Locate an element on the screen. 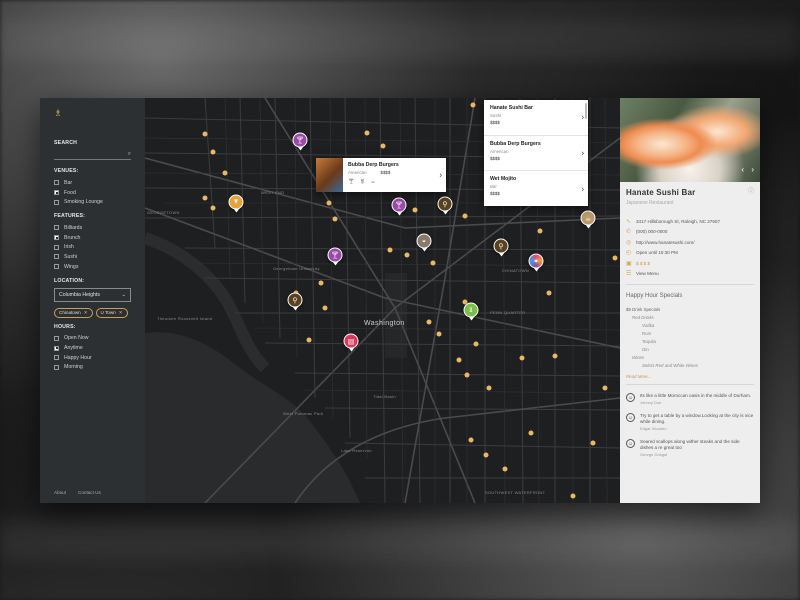 The height and width of the screenshot is (600, 800). checkbox-sushi: Sushi is located at coordinates (92, 257).